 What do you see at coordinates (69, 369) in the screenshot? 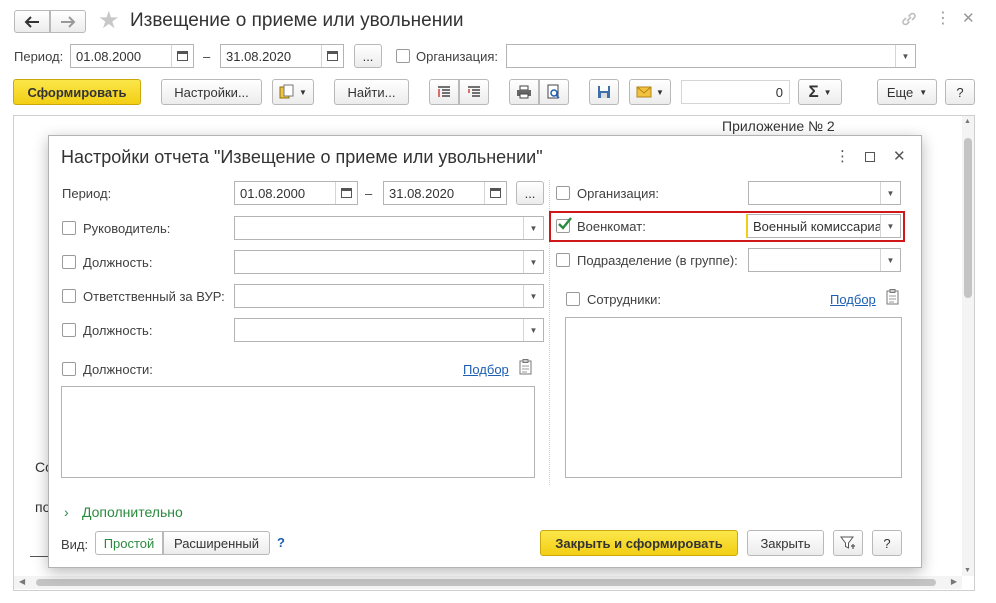
I see `positions-checkbox` at bounding box center [69, 369].